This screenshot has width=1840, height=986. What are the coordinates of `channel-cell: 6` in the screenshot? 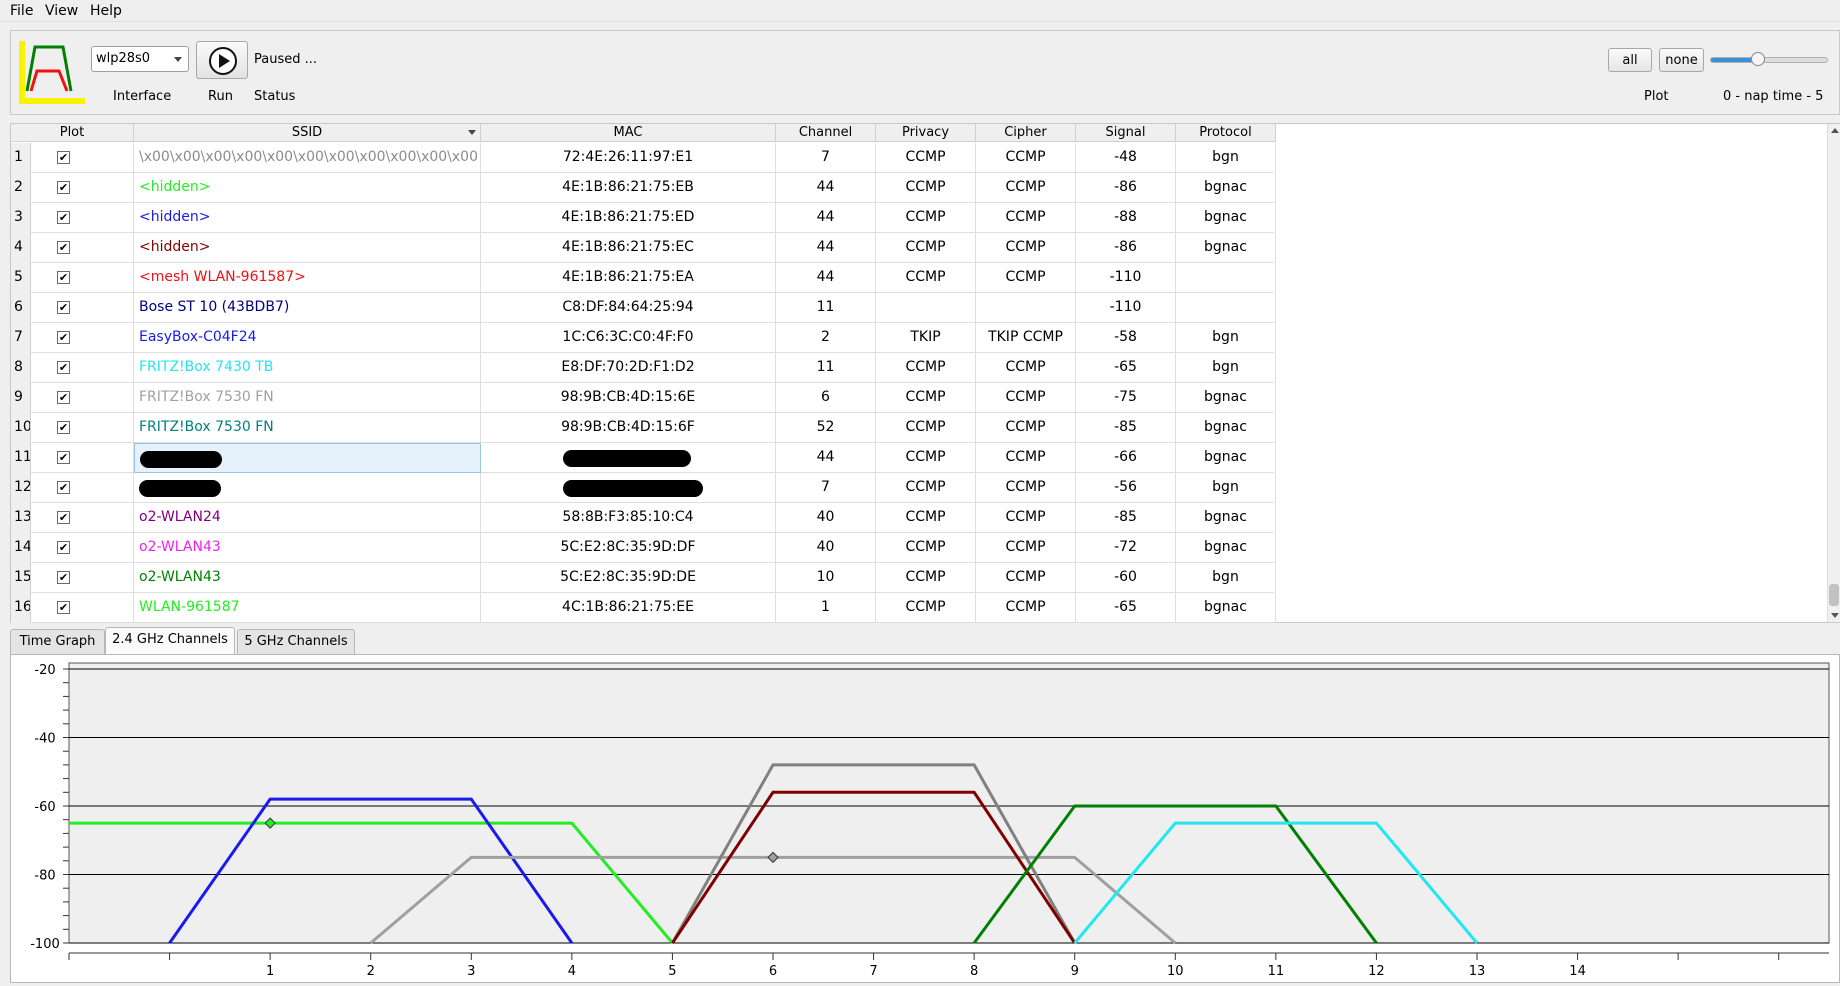 It's located at (826, 398).